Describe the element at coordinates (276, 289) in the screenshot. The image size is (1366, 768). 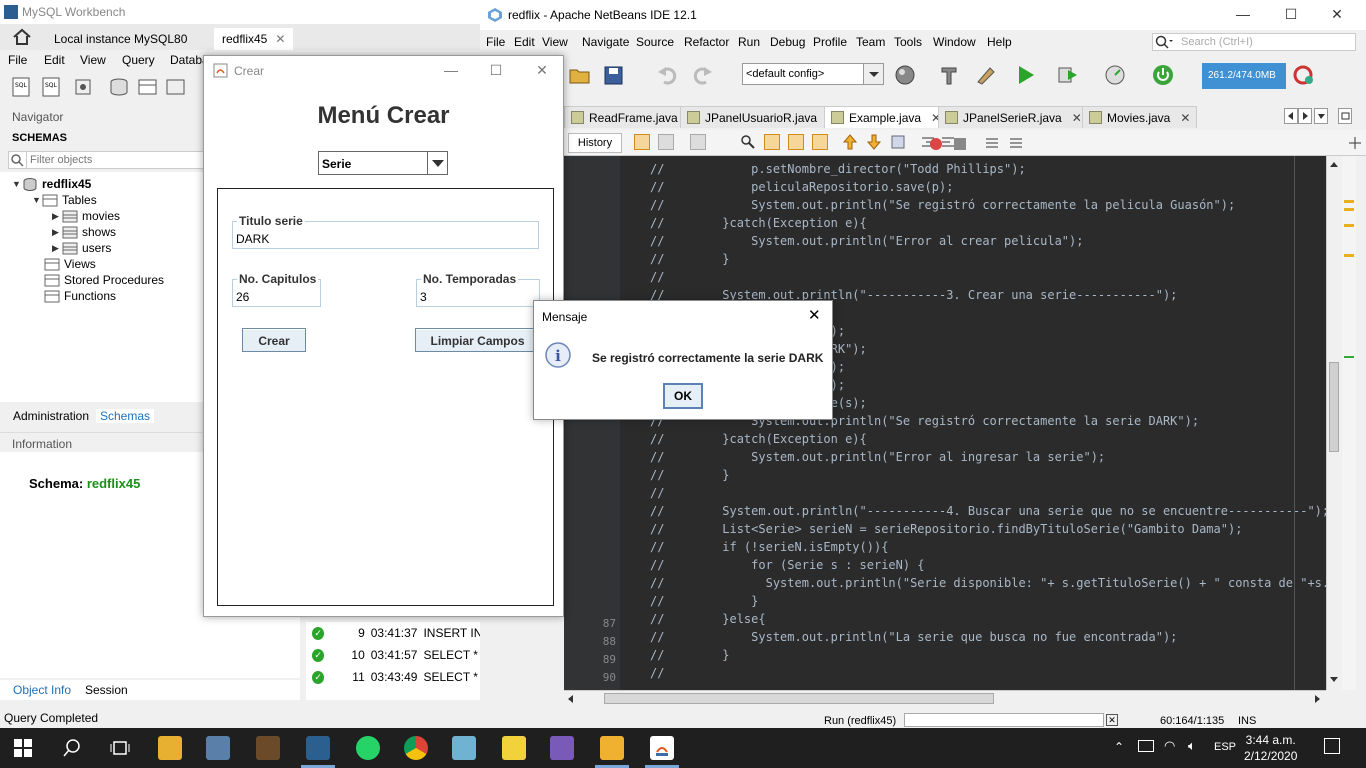
I see `capitulos-field: No. Capitulos 26` at that location.